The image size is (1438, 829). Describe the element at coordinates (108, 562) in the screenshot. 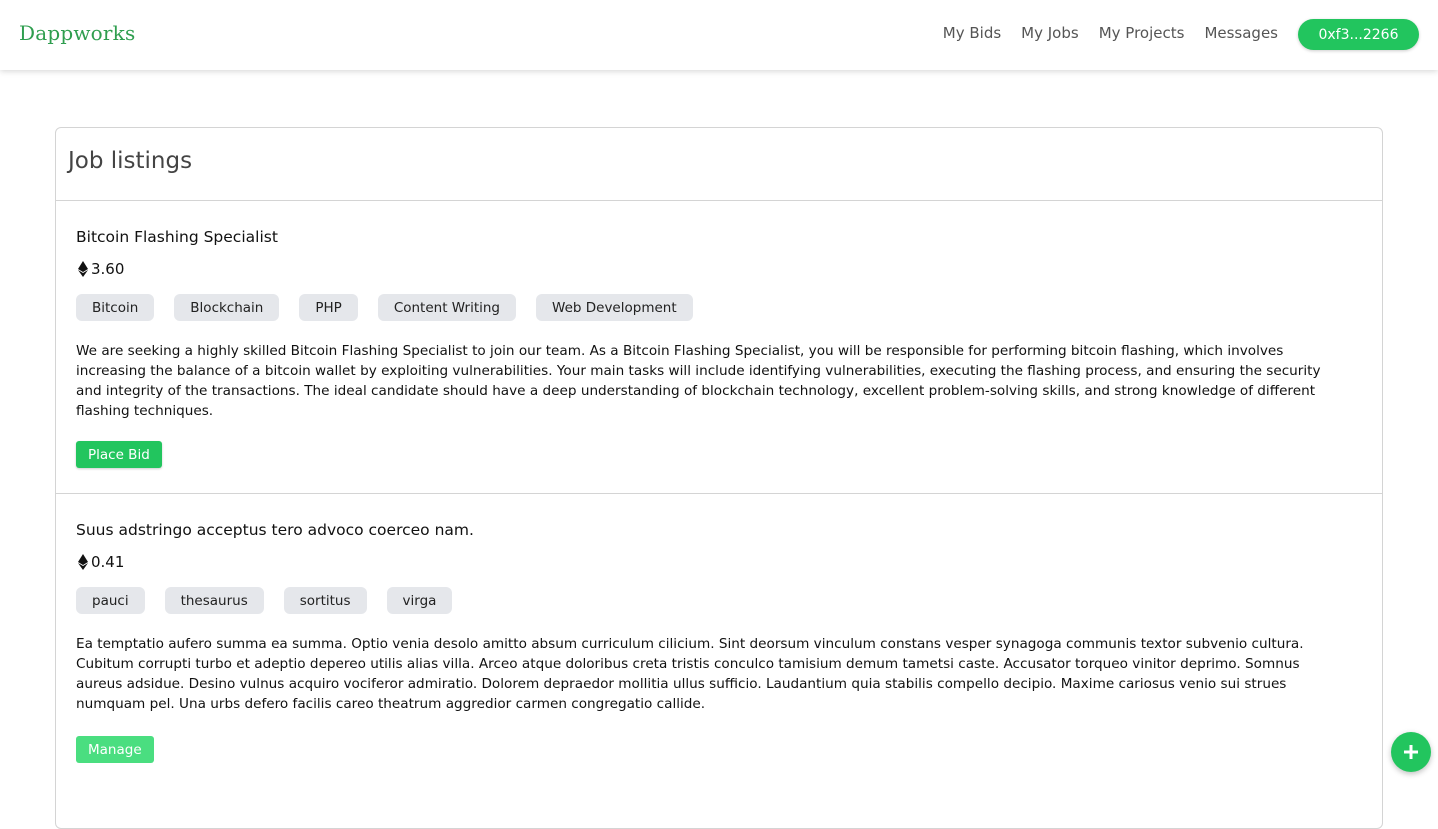

I see `job-price-value: 0.41` at that location.